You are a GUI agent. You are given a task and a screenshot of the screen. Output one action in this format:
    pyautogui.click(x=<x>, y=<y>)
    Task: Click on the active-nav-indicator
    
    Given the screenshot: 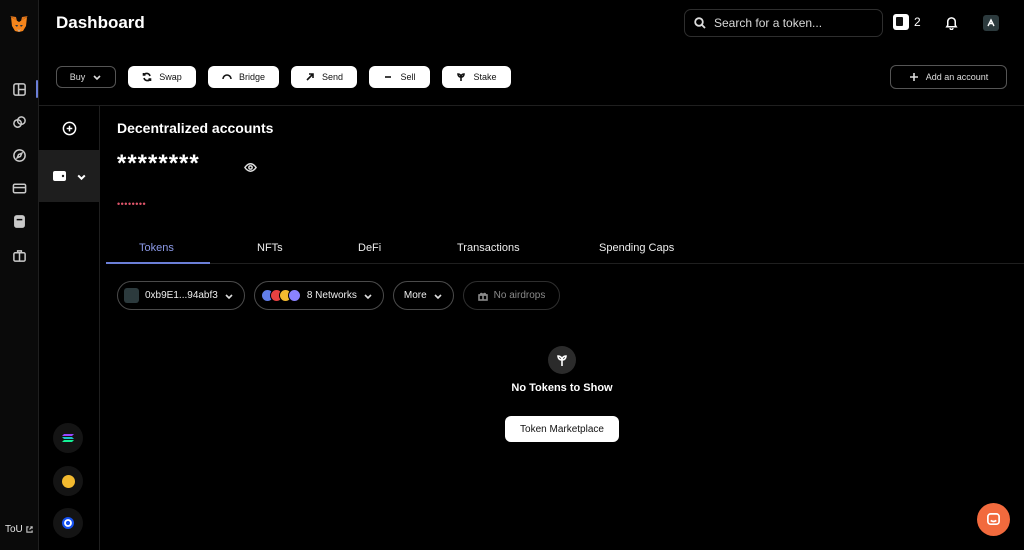 What is the action you would take?
    pyautogui.click(x=37, y=89)
    